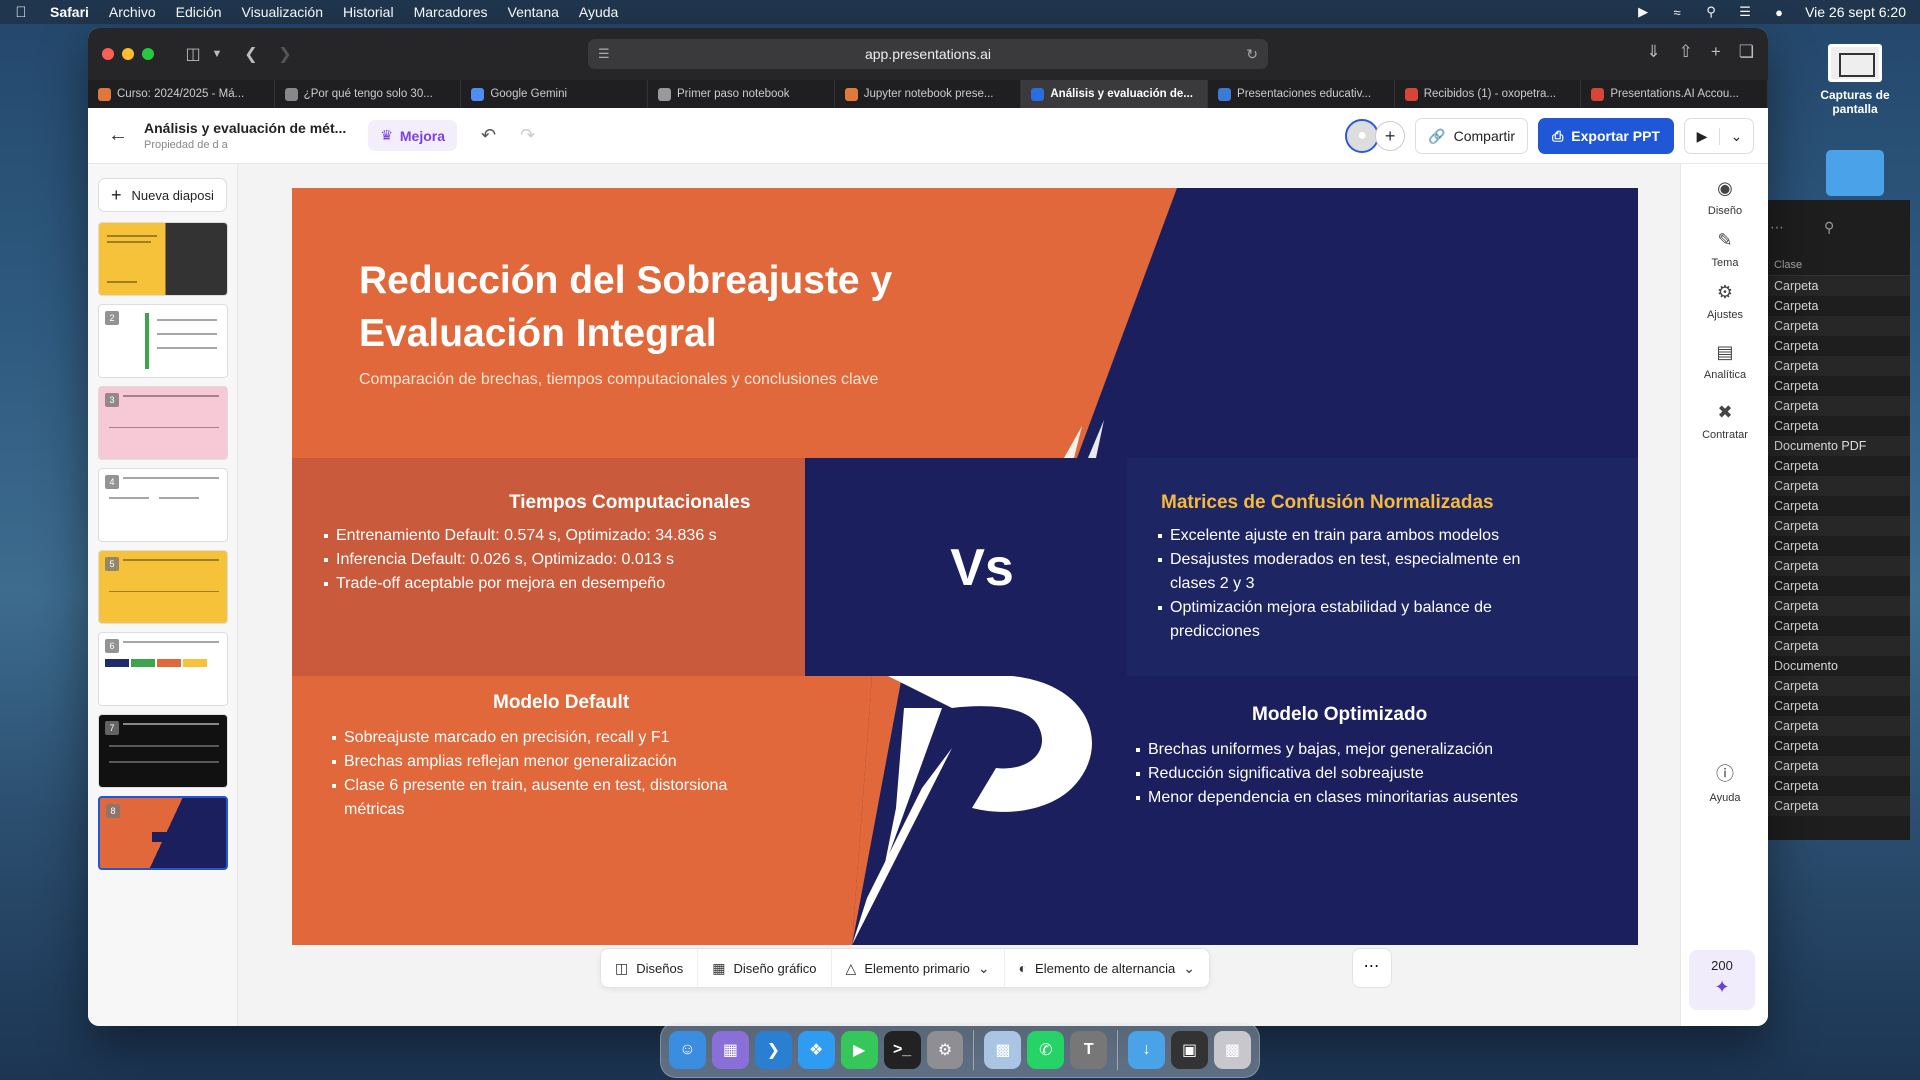 This screenshot has height=1080, width=1920. What do you see at coordinates (163, 505) in the screenshot?
I see `slide-thumbnail-4: 4` at bounding box center [163, 505].